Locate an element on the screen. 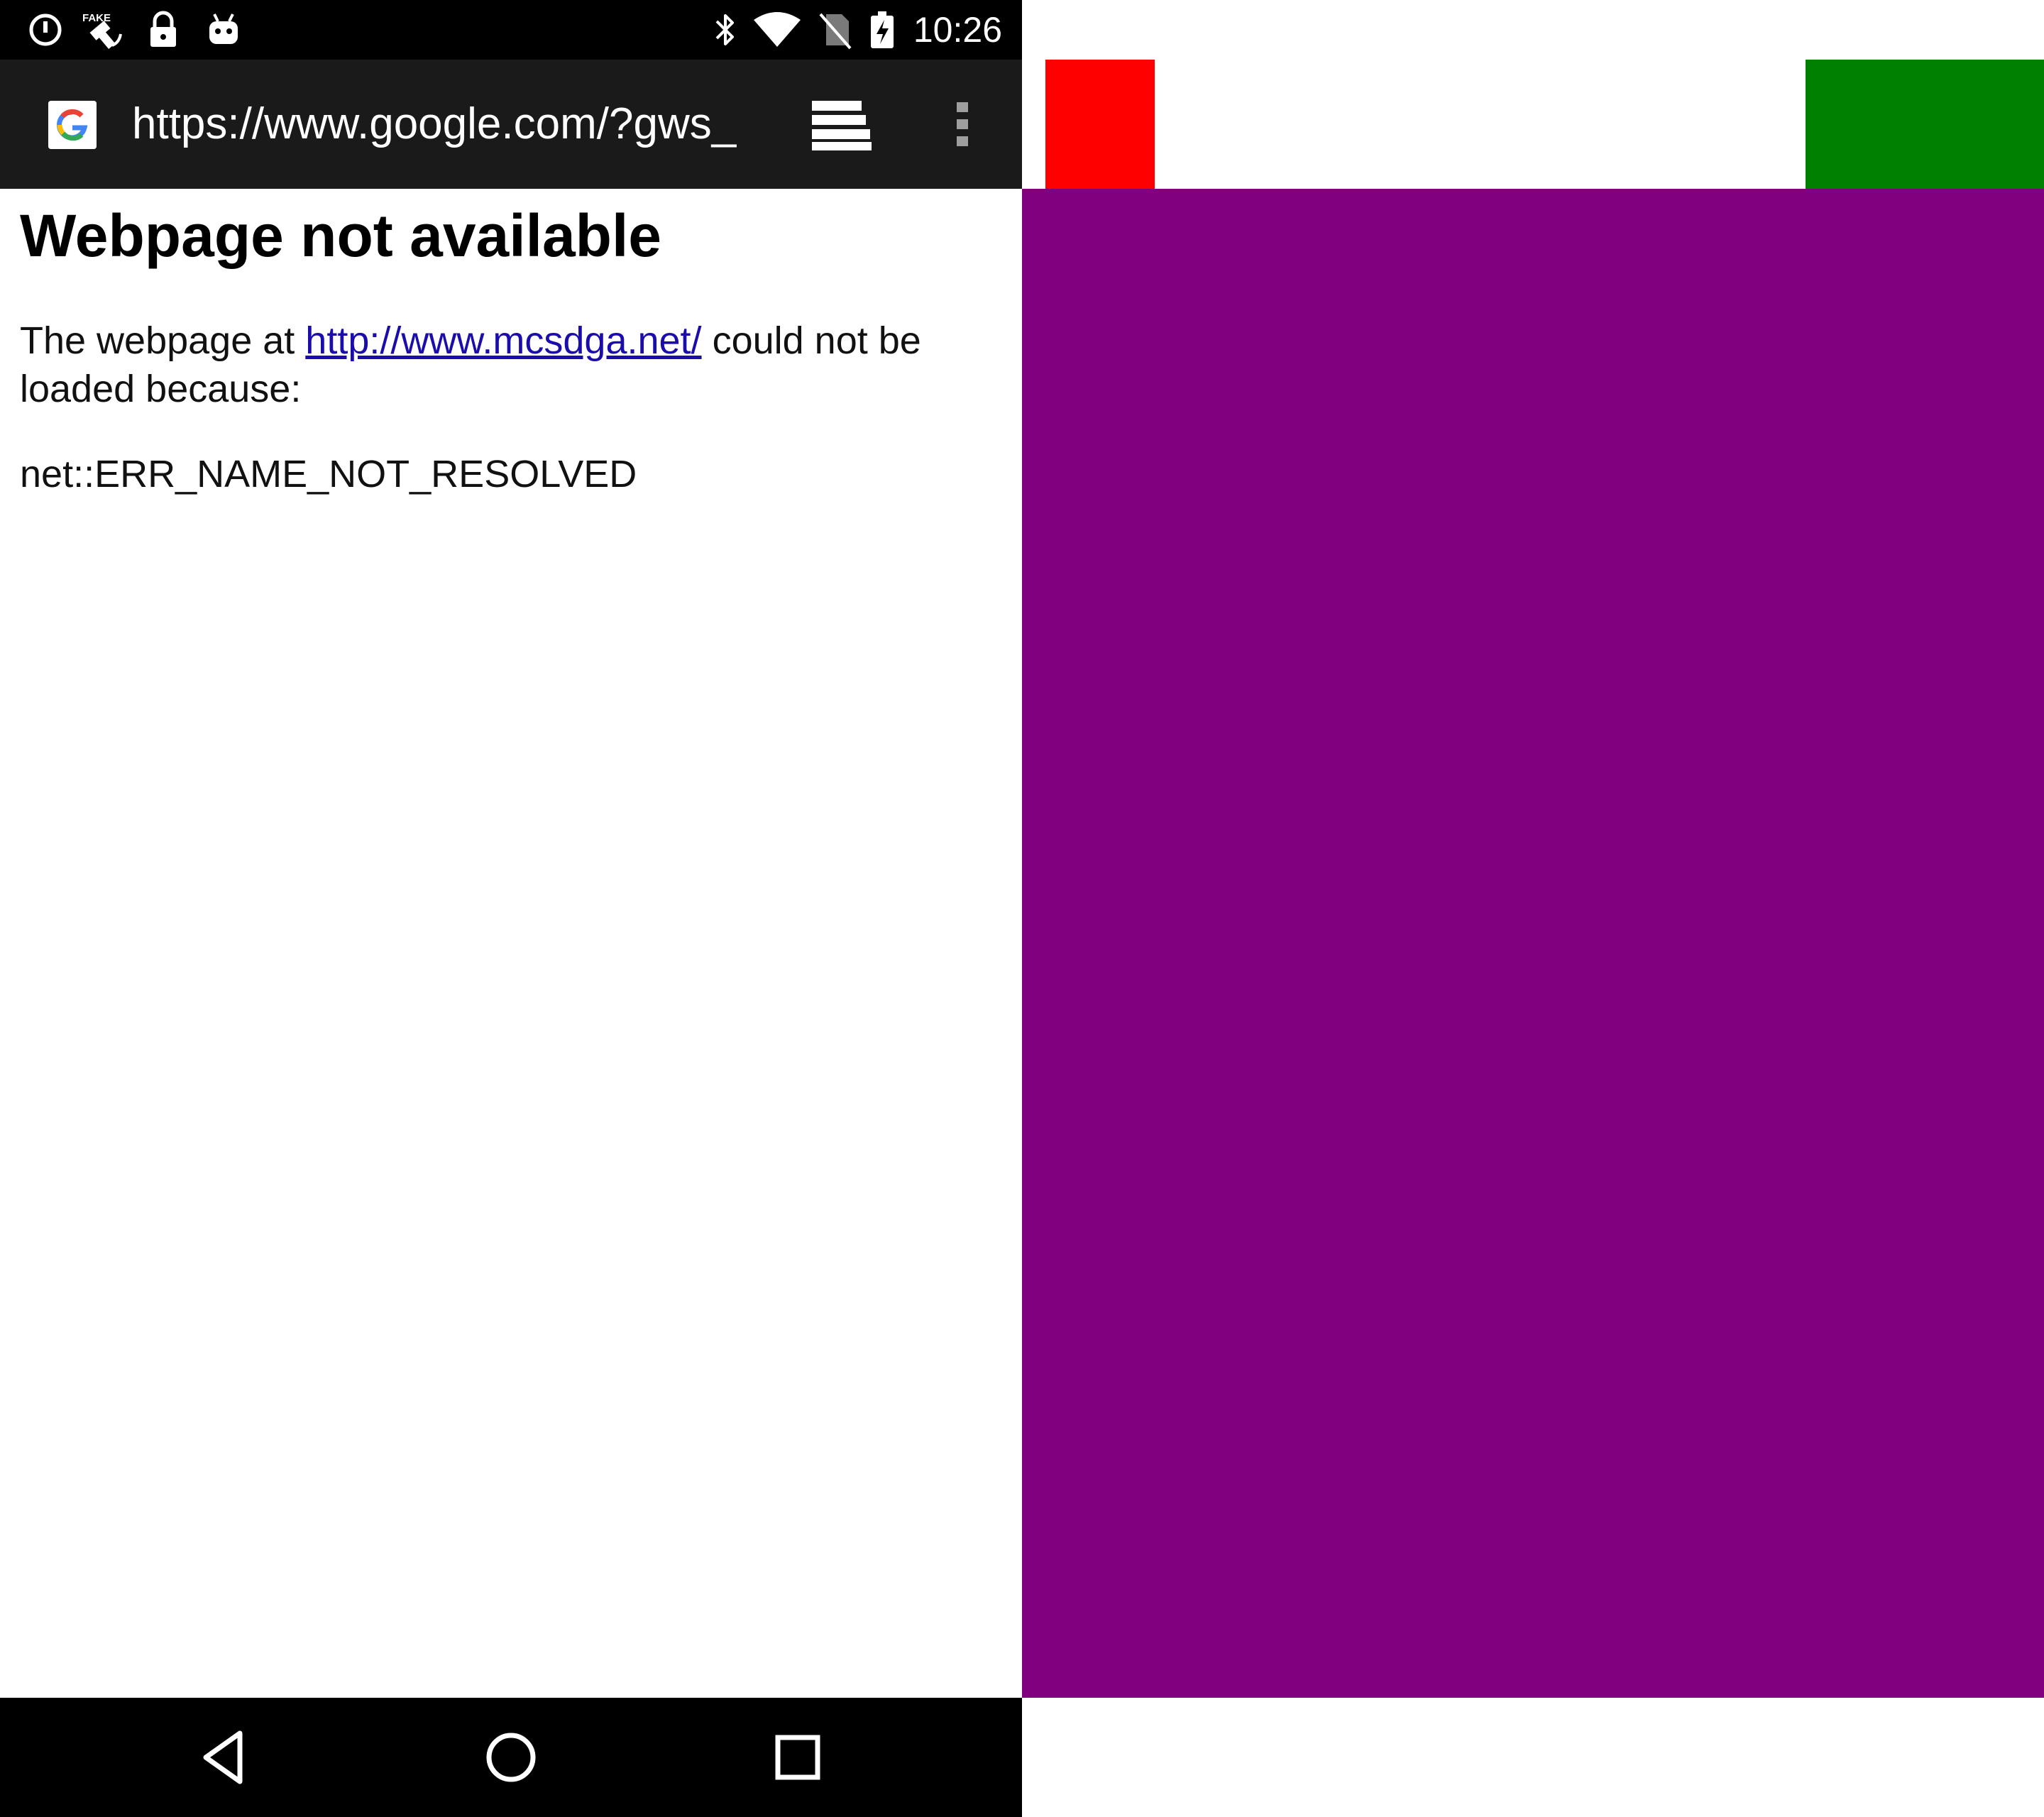 The width and height of the screenshot is (2044, 1817). browser-toolbar: https://www.google.com/?gws_ is located at coordinates (511, 124).